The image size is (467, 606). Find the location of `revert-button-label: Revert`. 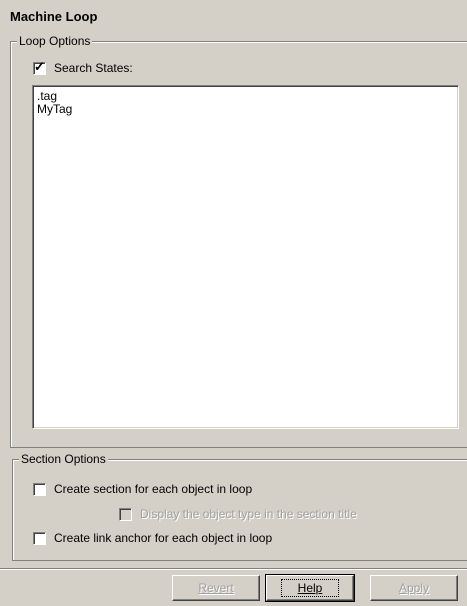

revert-button-label: Revert is located at coordinates (216, 588).